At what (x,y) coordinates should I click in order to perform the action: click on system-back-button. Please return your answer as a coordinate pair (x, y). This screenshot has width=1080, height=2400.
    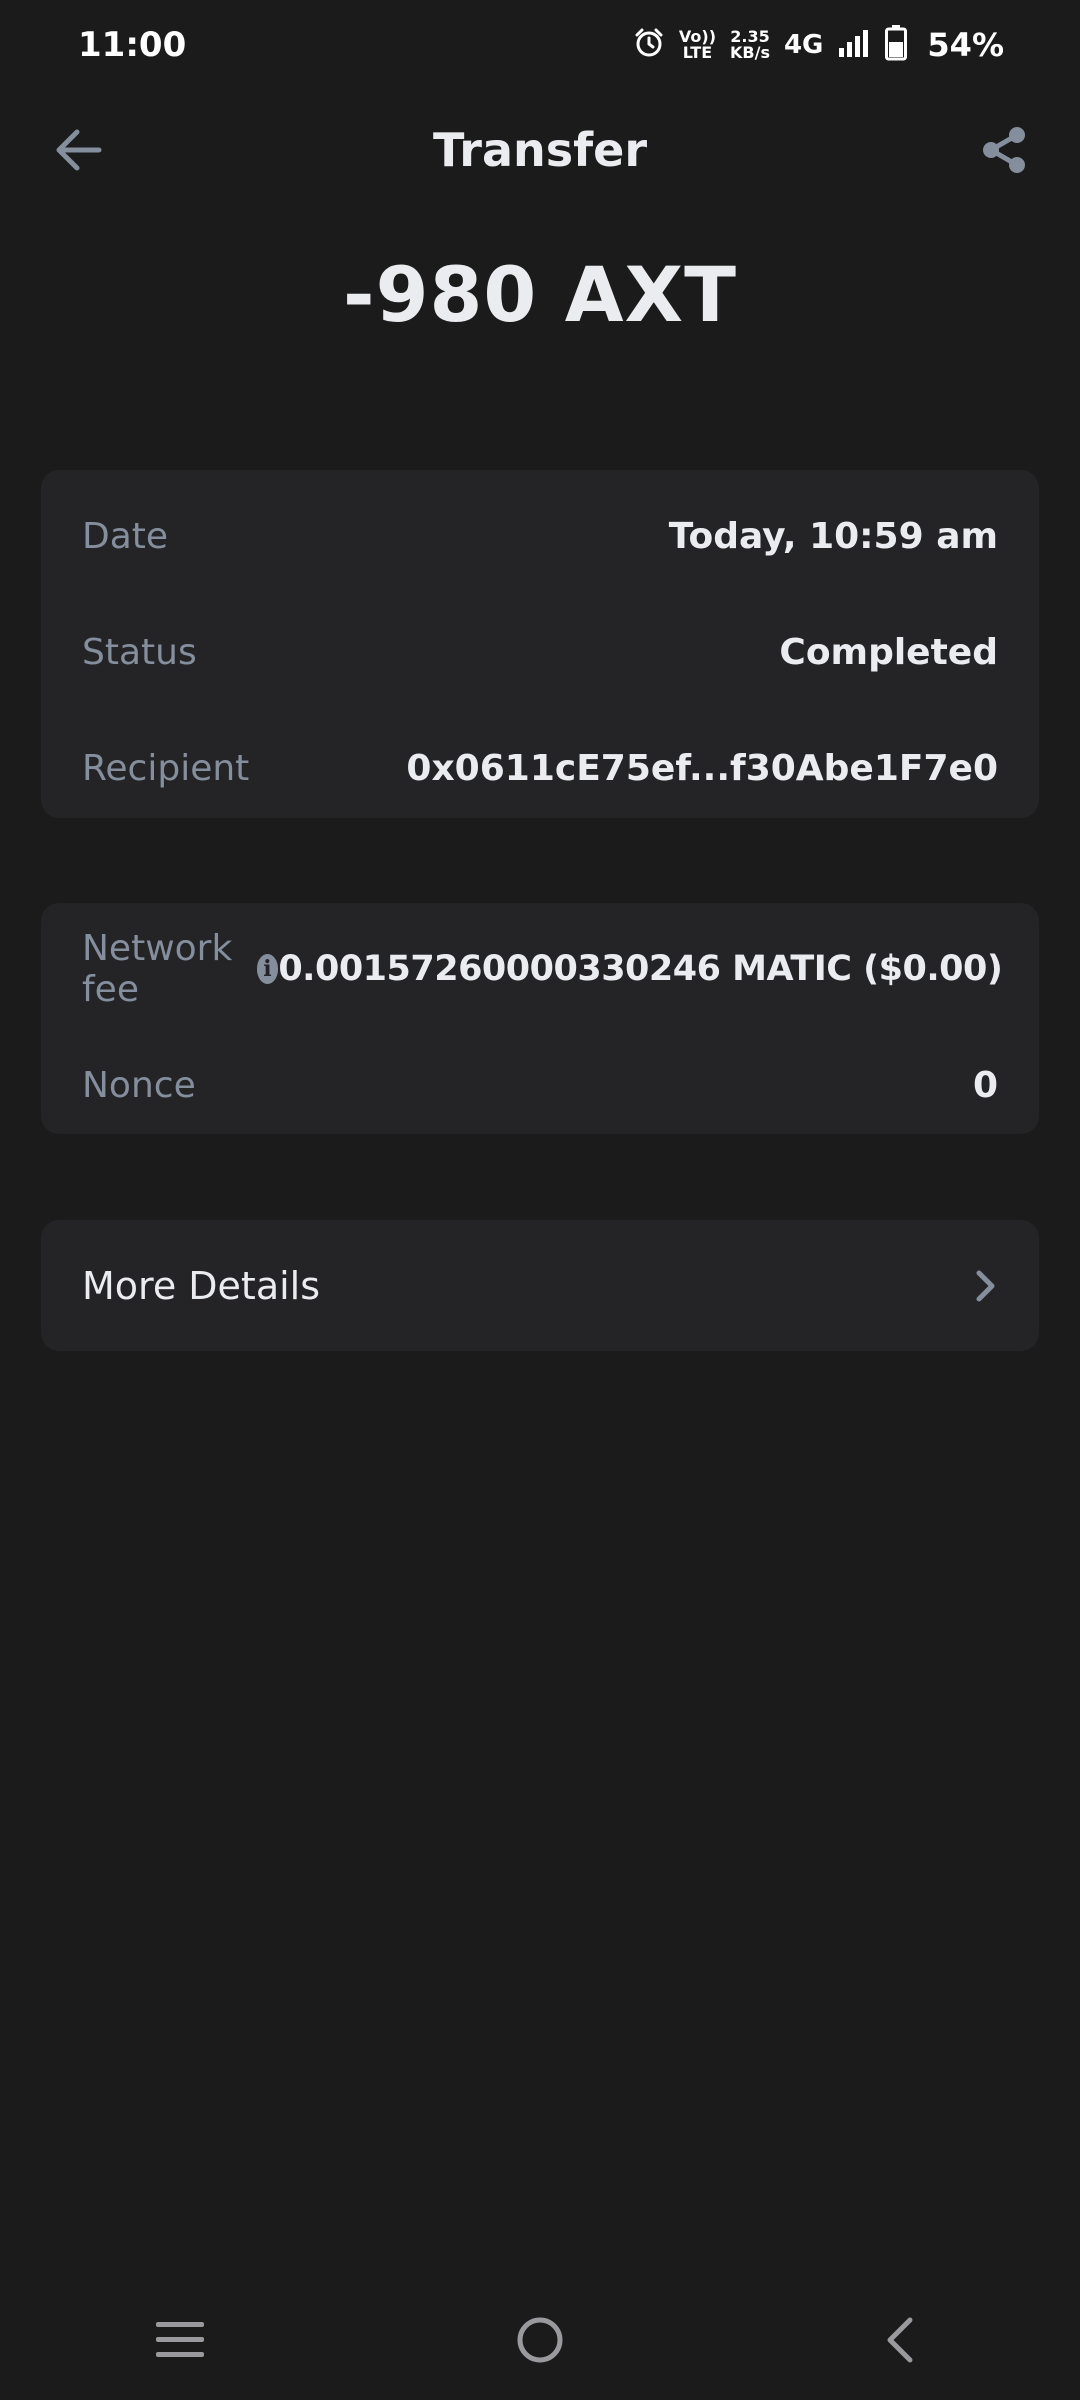
    Looking at the image, I should click on (900, 2340).